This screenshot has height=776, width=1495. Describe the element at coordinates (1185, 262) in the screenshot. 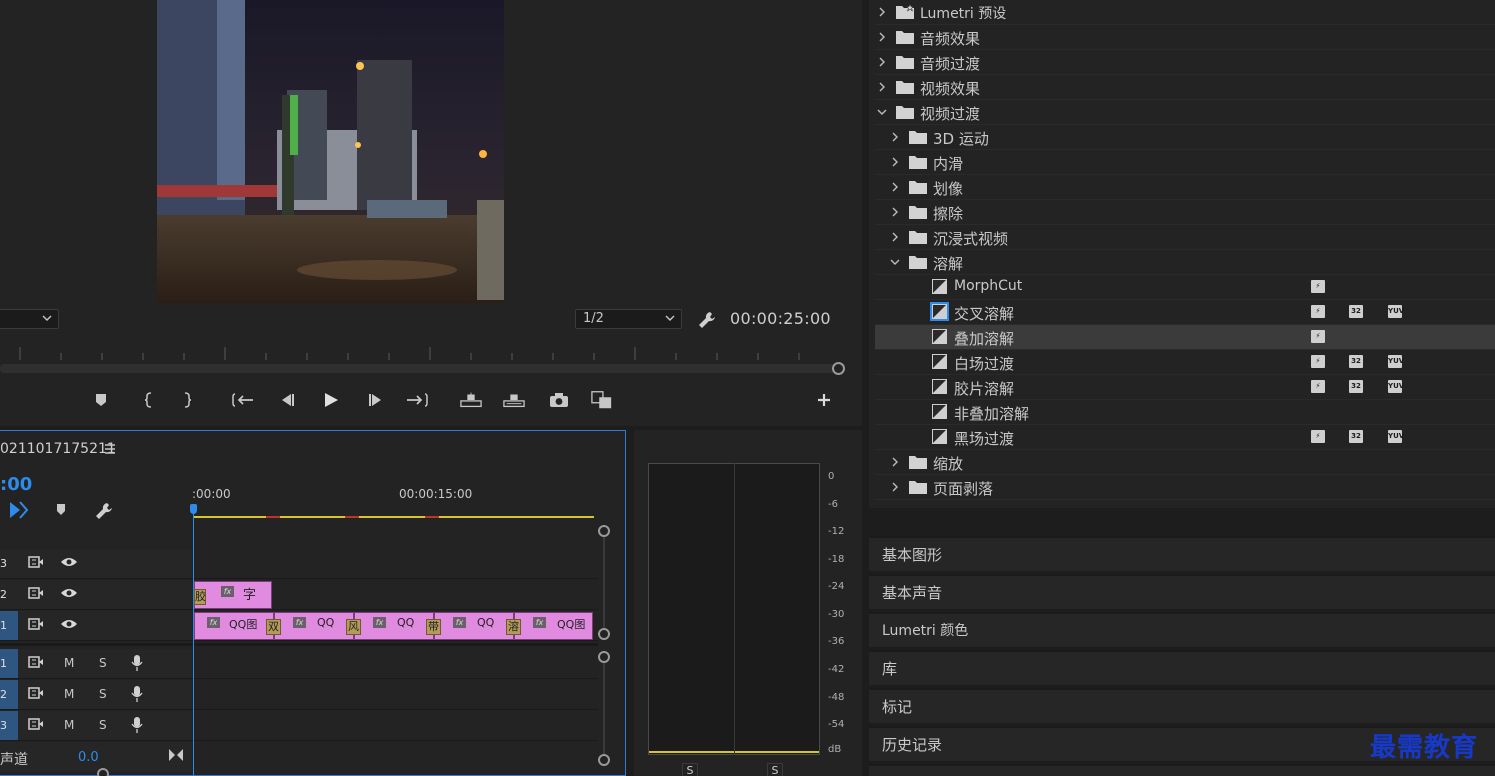

I see `effect-folder: 溶解` at that location.